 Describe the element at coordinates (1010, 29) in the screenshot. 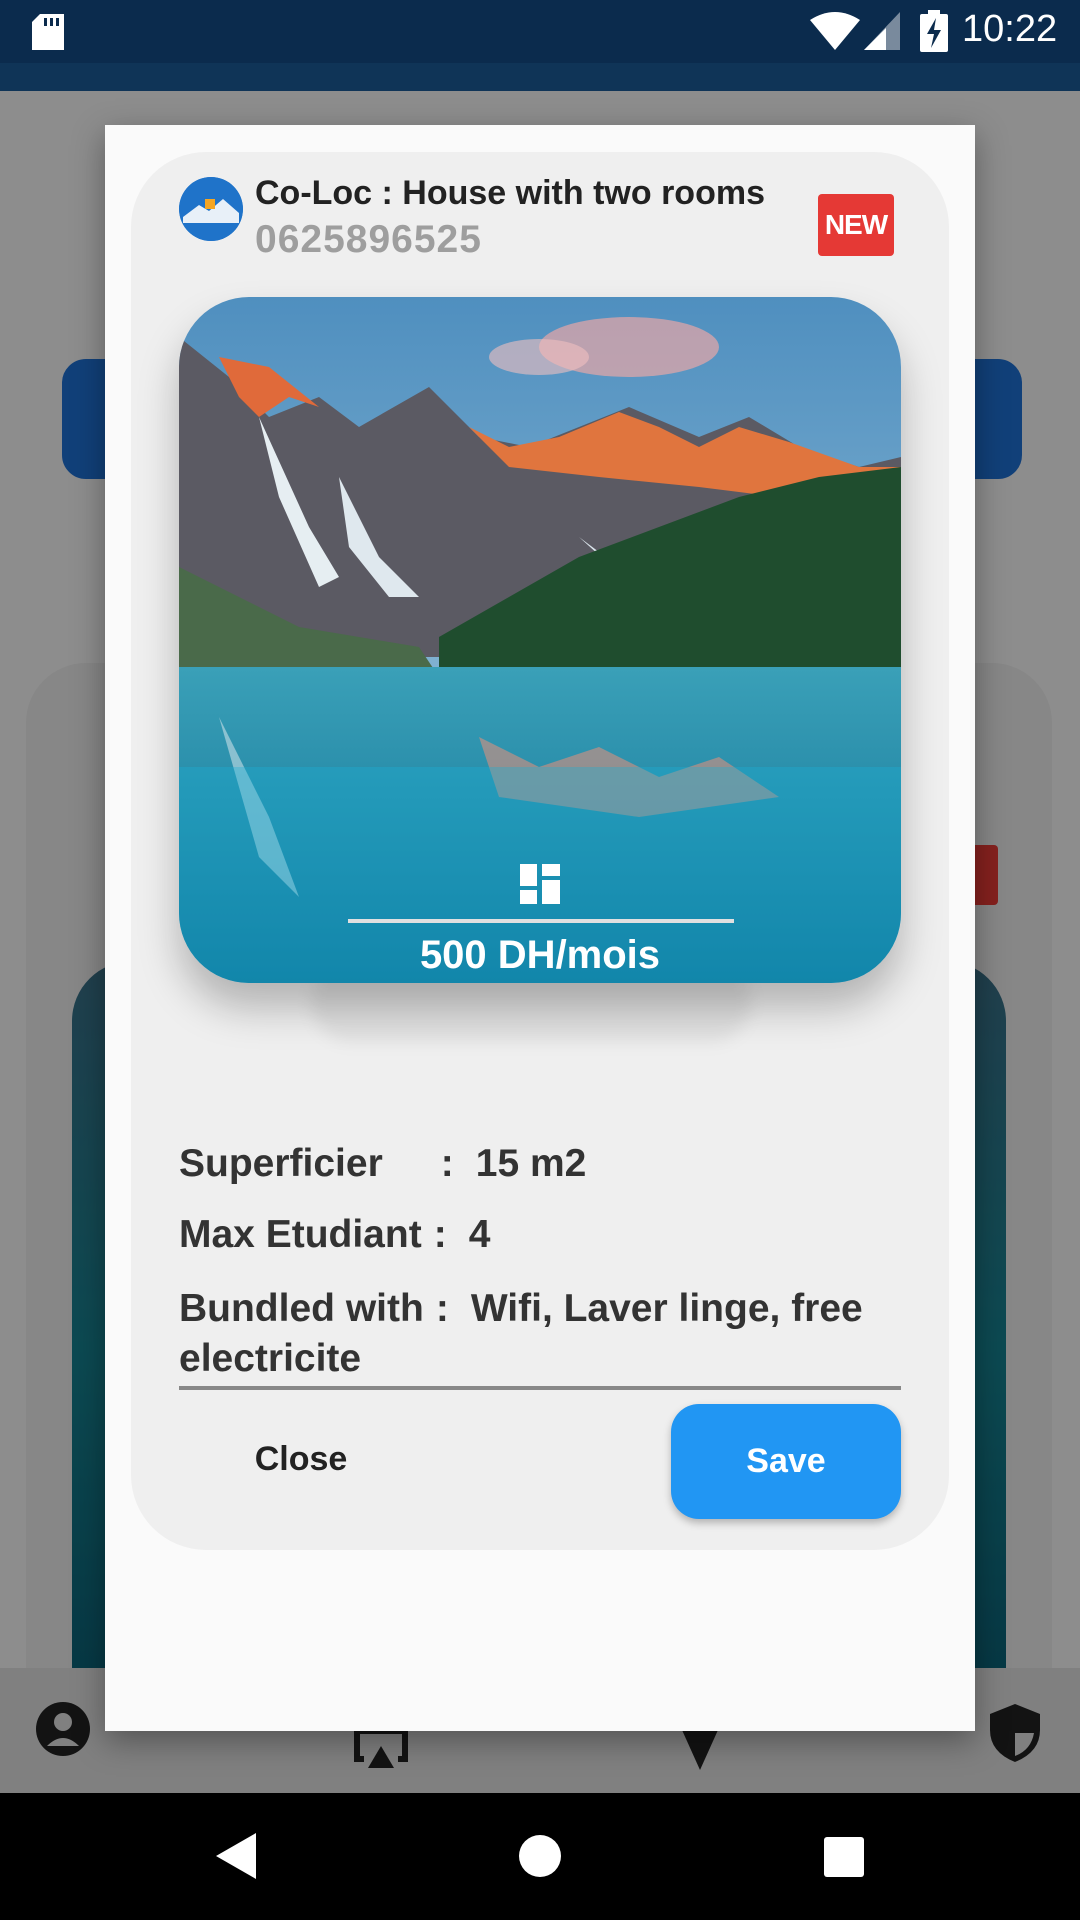

I see `status-time: 10:22` at that location.